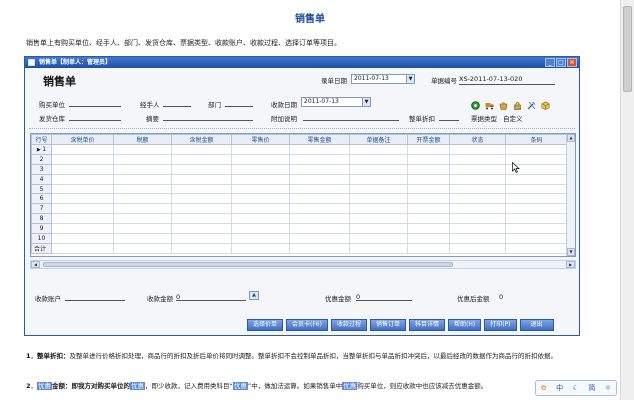 The height and width of the screenshot is (400, 634). What do you see at coordinates (384, 300) in the screenshot?
I see `disc-amount-input` at bounding box center [384, 300].